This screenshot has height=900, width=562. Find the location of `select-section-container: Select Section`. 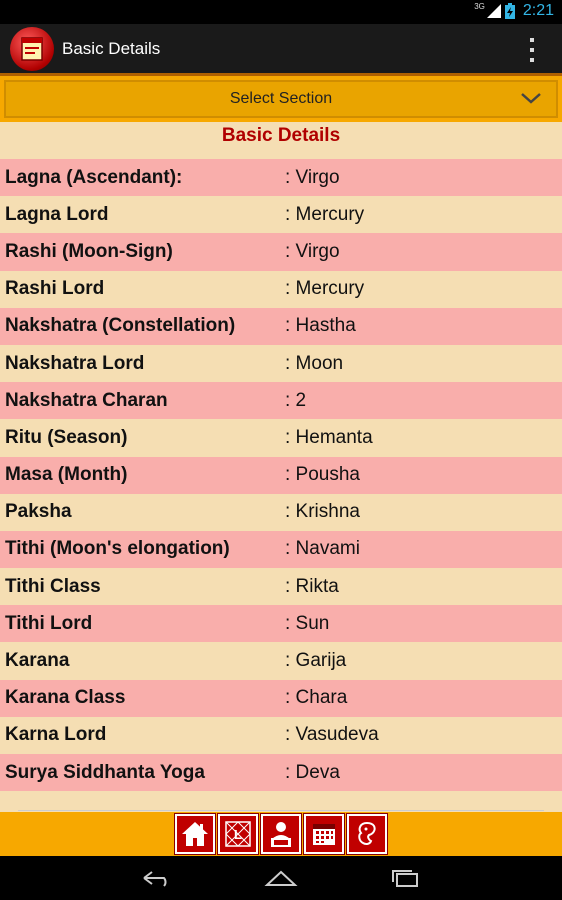

select-section-container: Select Section is located at coordinates (281, 99).